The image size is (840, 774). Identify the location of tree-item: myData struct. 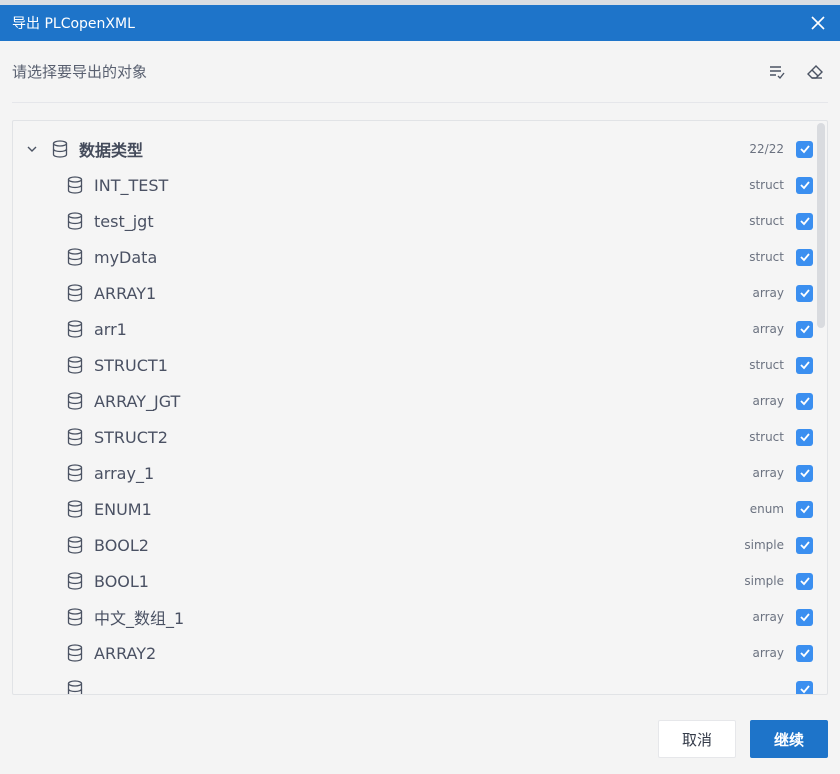
(414, 257).